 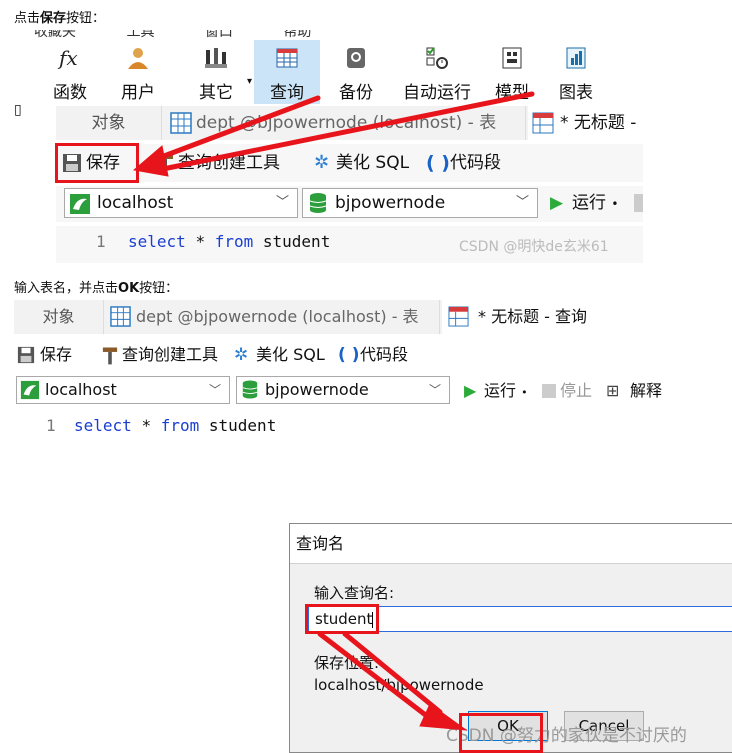 I want to click on function-icon: fx, so click(x=67, y=58).